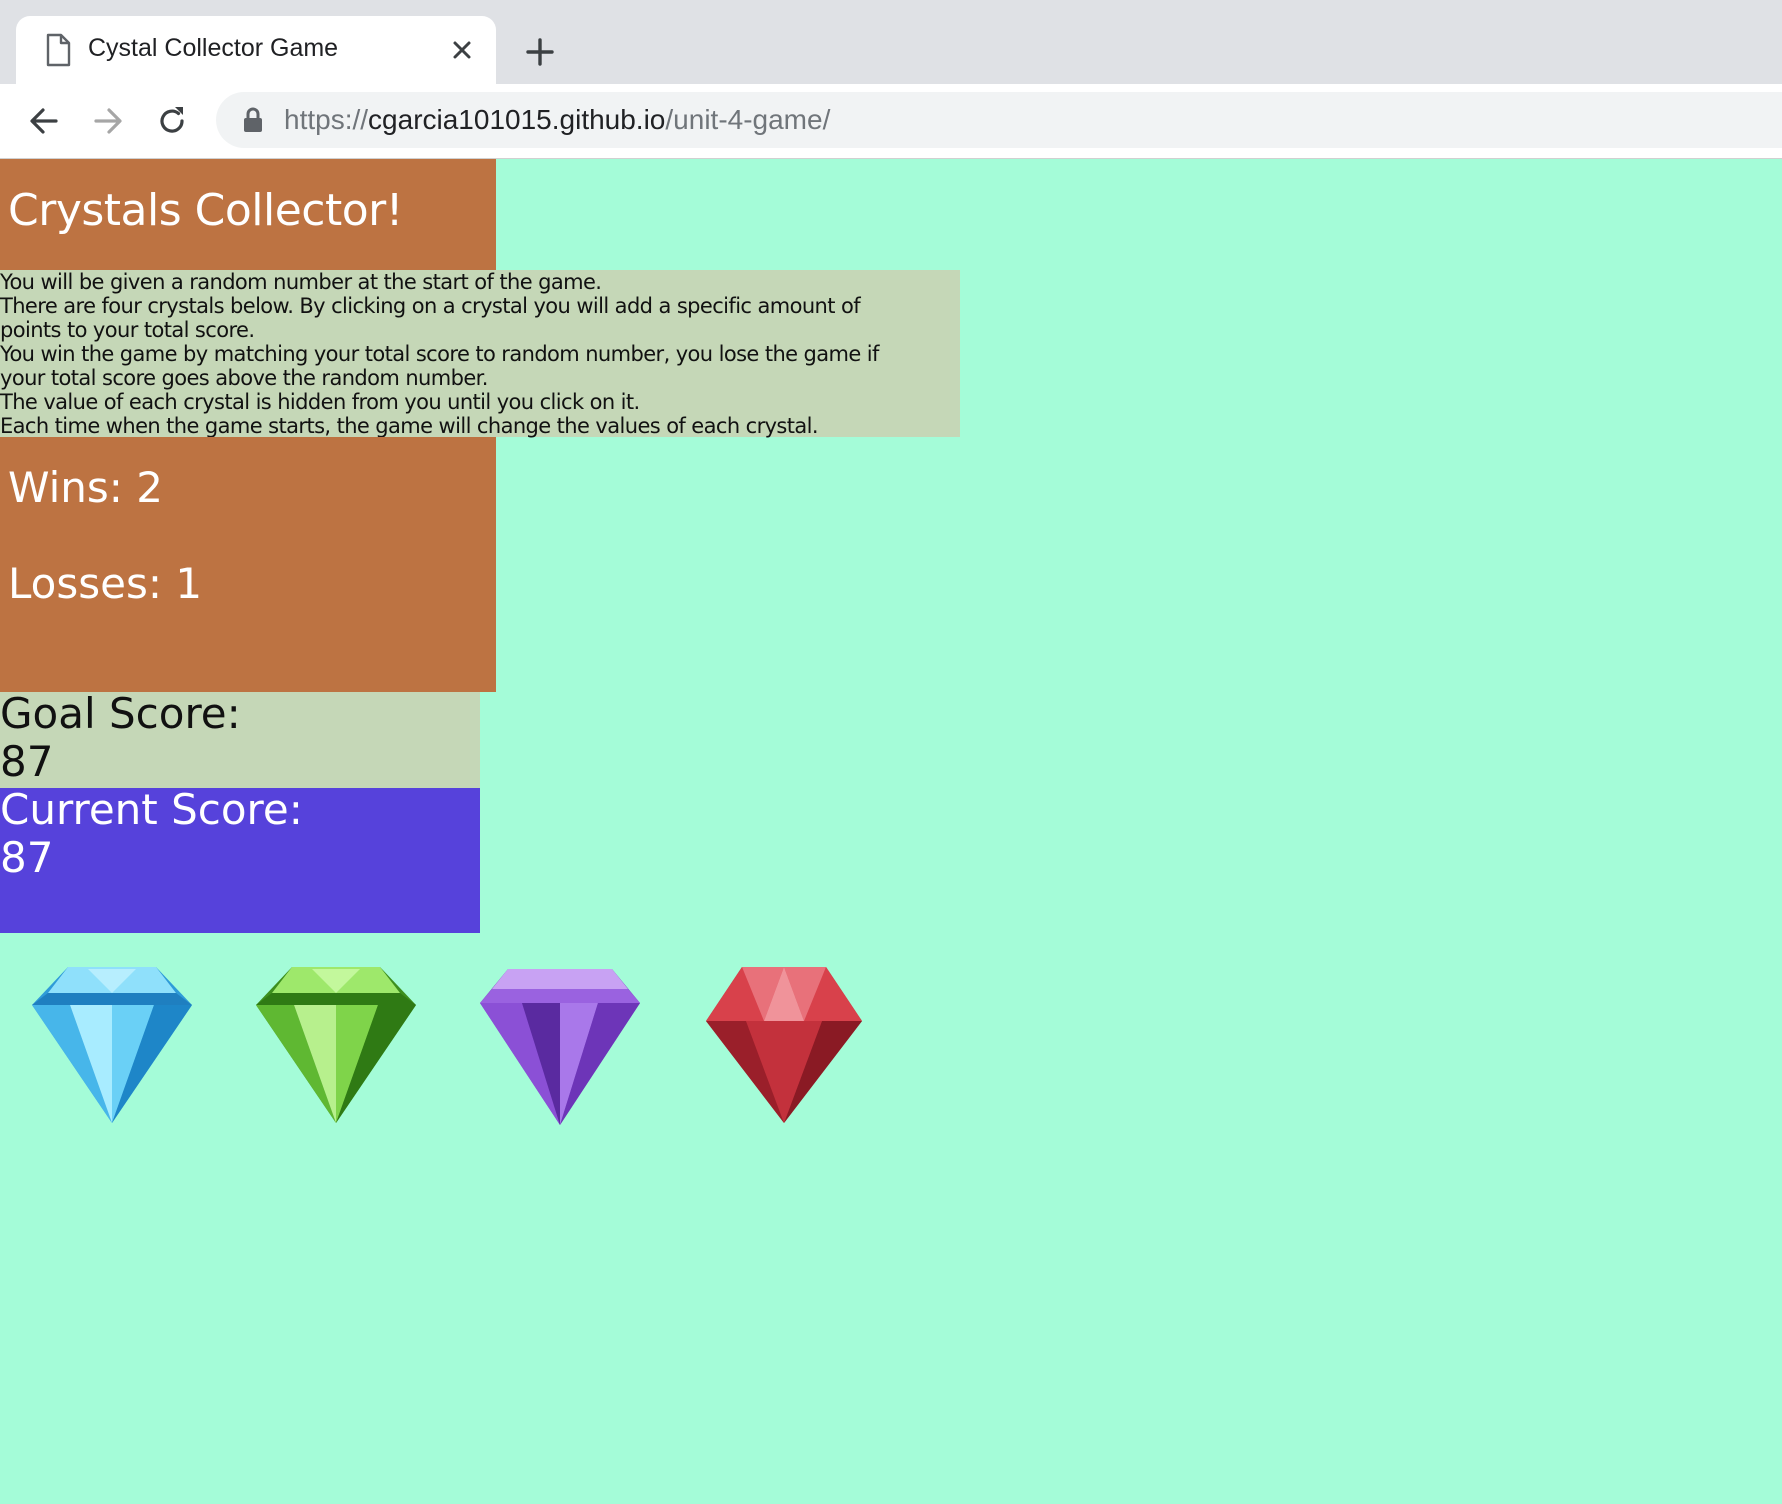  I want to click on game-title: Crystals Collector!, so click(205, 210).